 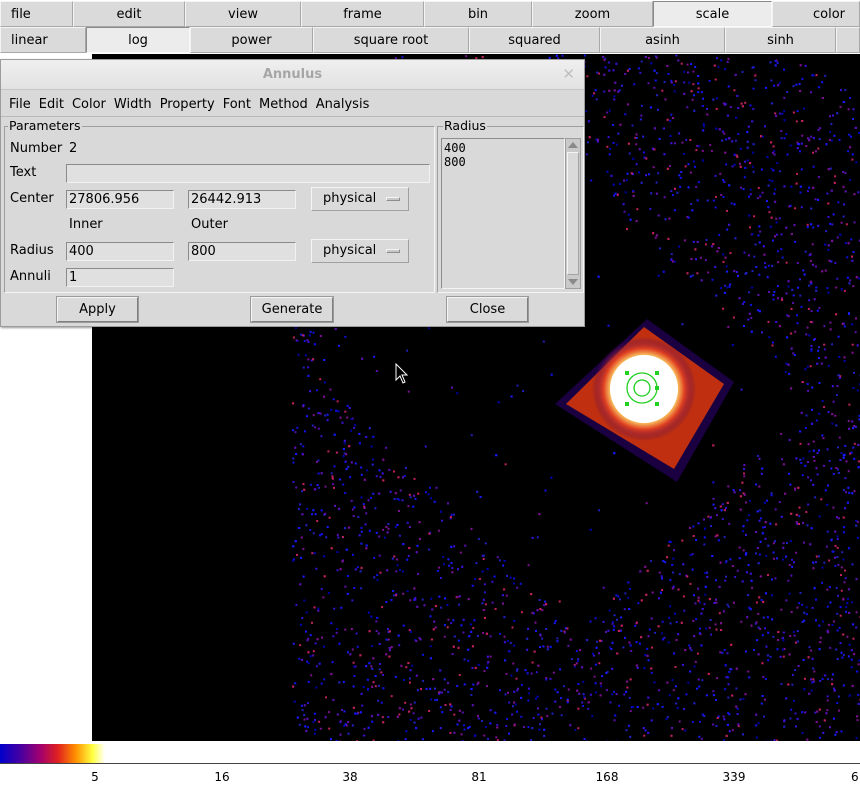 I want to click on colorbar, so click(x=430, y=754).